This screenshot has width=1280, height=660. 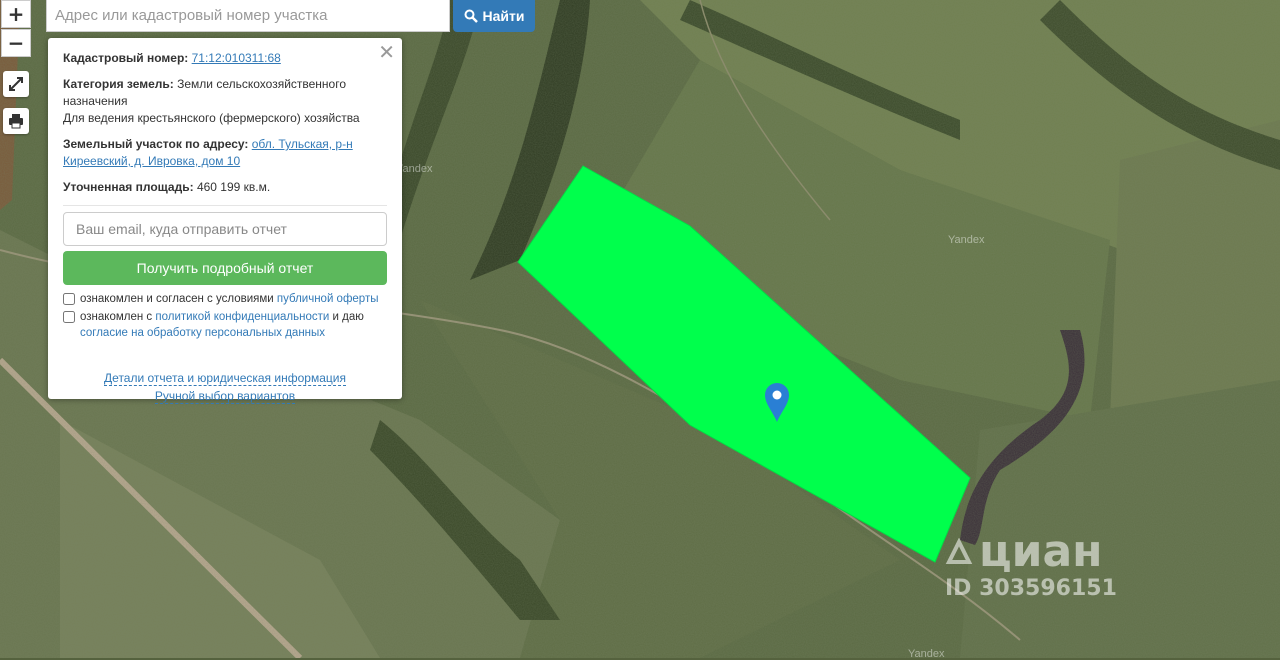 What do you see at coordinates (471, 16) in the screenshot?
I see `search-icon` at bounding box center [471, 16].